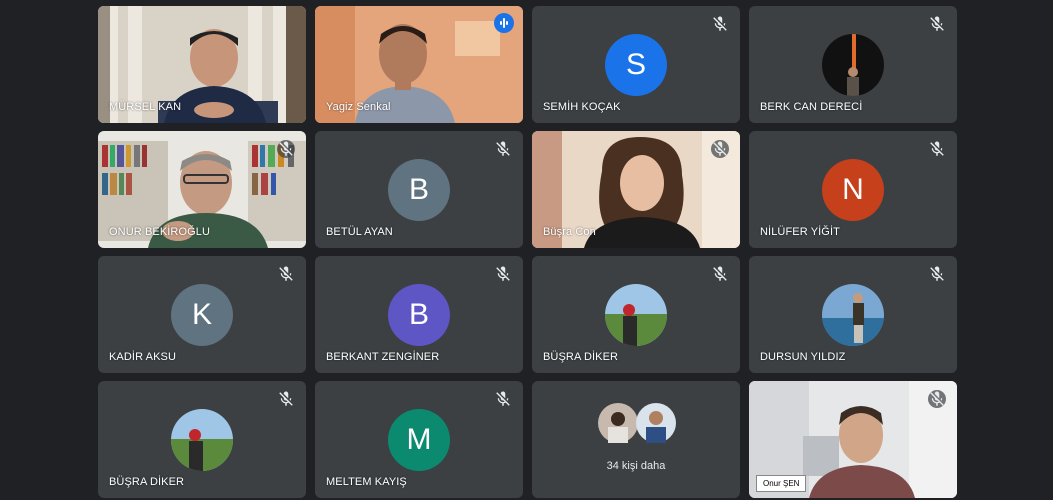 The height and width of the screenshot is (500, 1053). I want to click on more-participants-label: 34 kişi daha, so click(636, 466).